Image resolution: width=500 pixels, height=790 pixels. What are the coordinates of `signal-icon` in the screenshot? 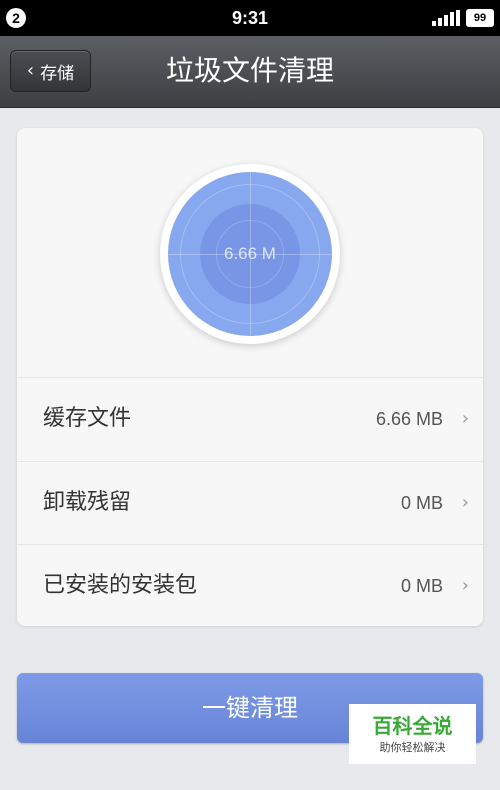 It's located at (446, 18).